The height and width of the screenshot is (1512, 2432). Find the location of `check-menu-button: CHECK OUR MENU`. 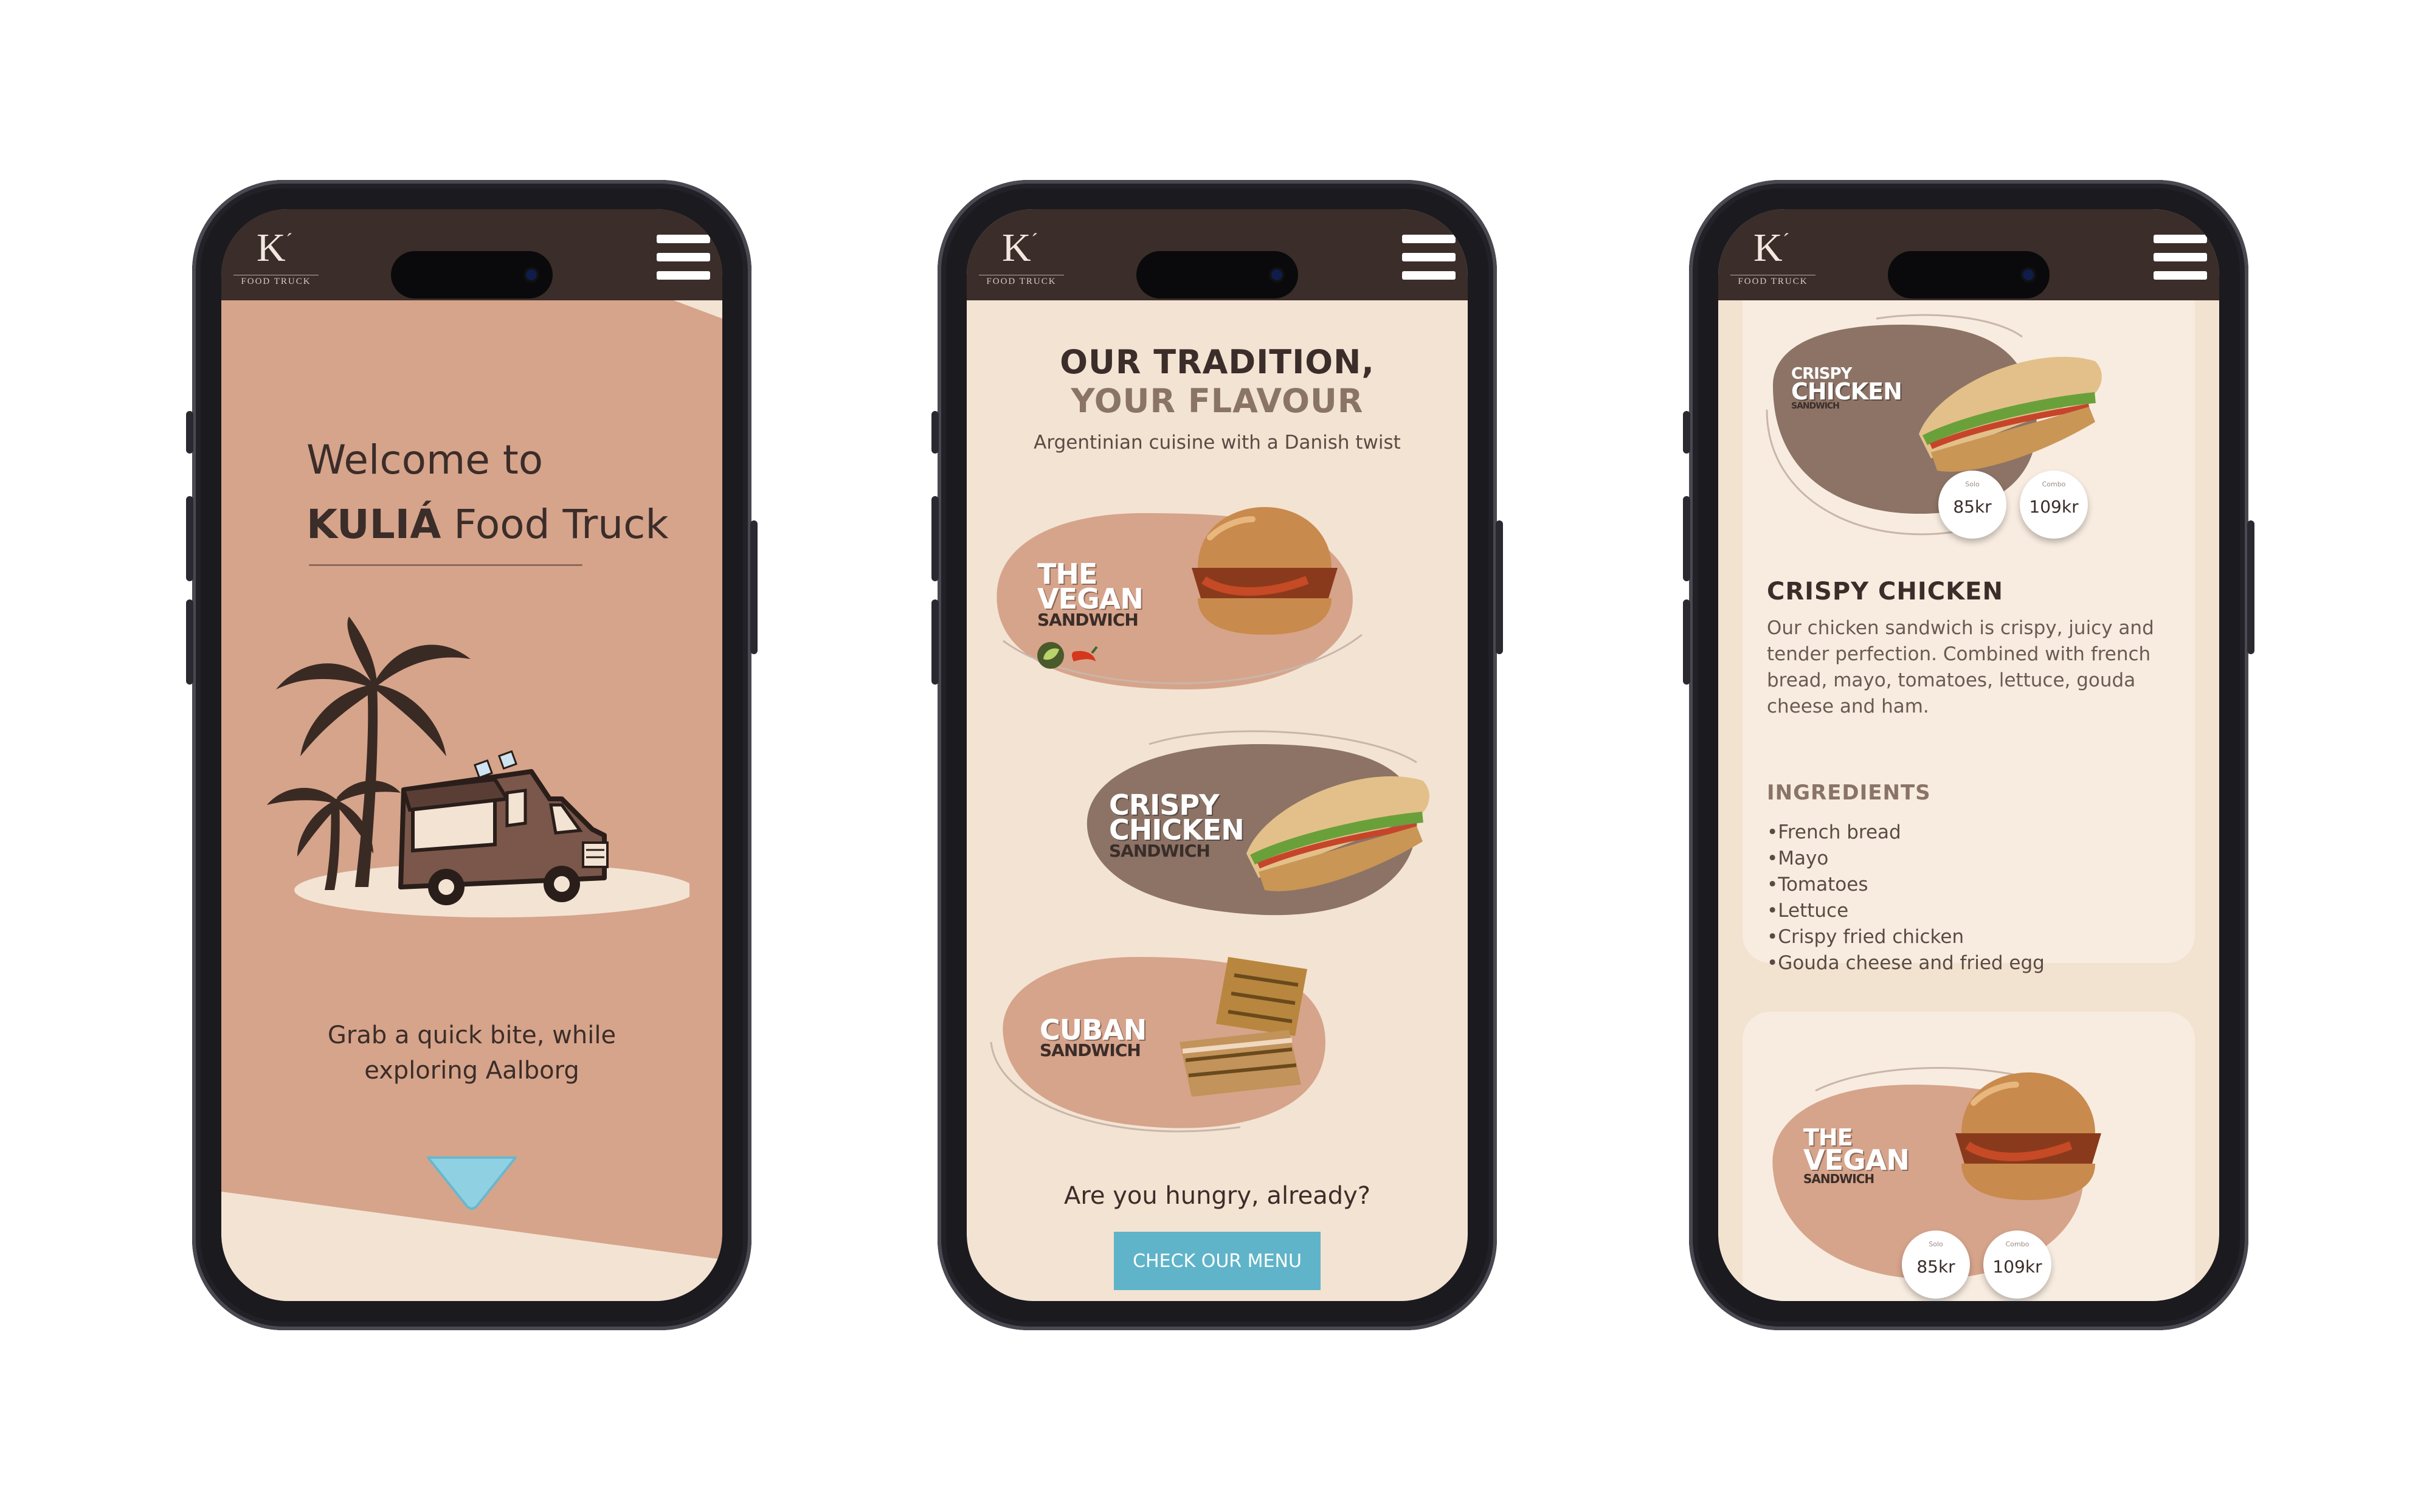

check-menu-button: CHECK OUR MENU is located at coordinates (1217, 1261).